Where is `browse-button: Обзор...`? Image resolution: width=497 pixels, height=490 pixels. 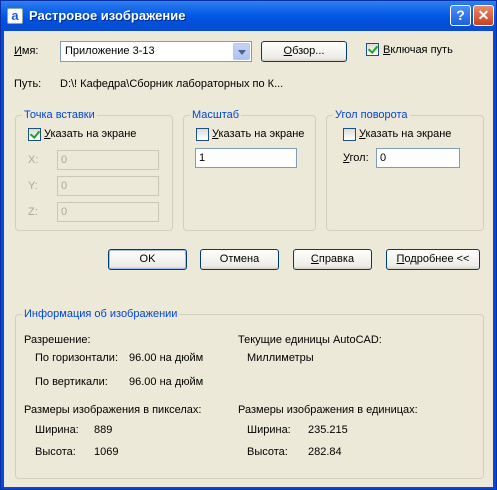
browse-button: Обзор... is located at coordinates (304, 51).